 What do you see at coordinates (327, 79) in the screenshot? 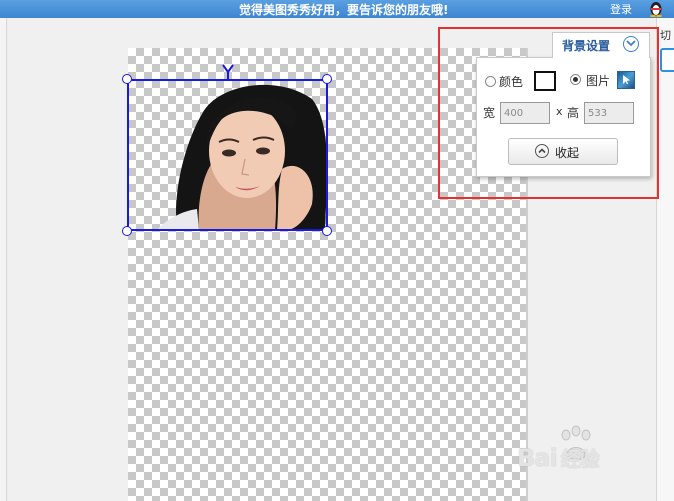
I see `resize-handle-top-right` at bounding box center [327, 79].